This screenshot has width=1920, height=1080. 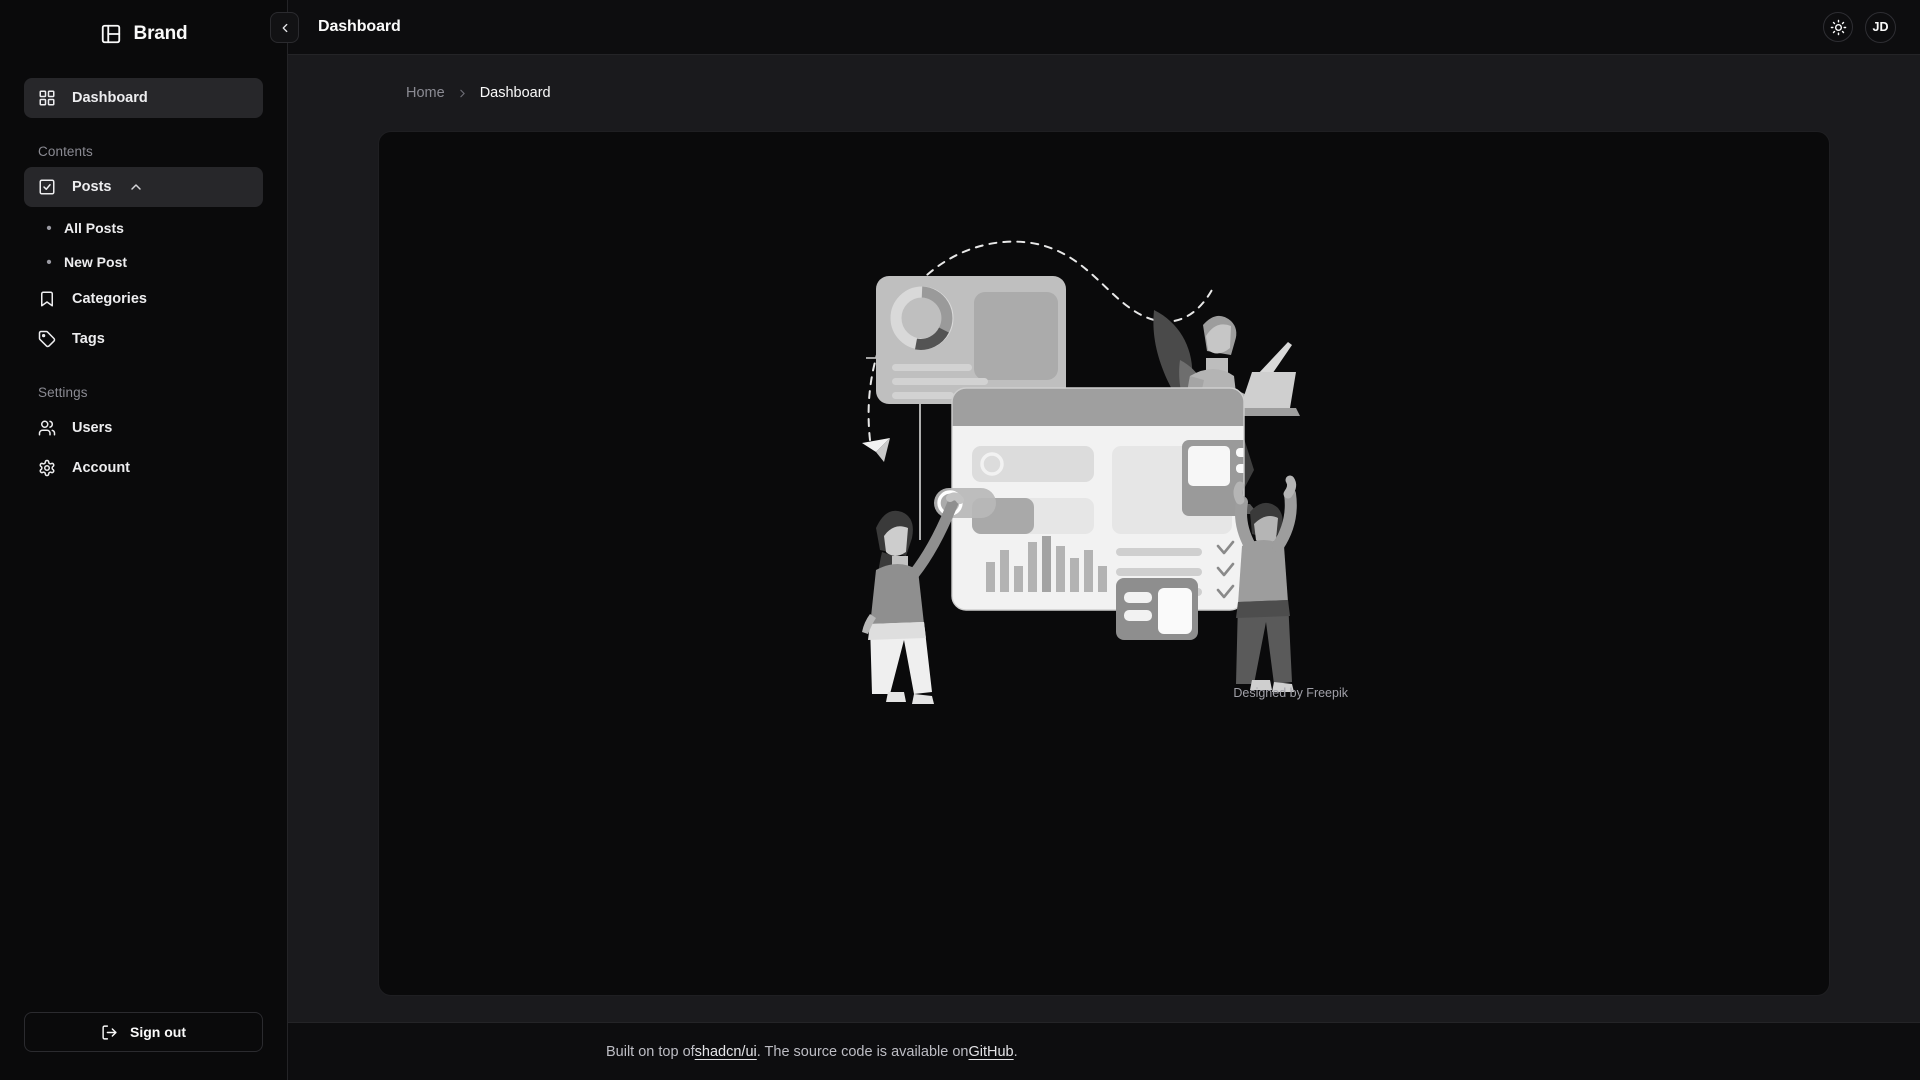 What do you see at coordinates (47, 98) in the screenshot?
I see `grid-icon` at bounding box center [47, 98].